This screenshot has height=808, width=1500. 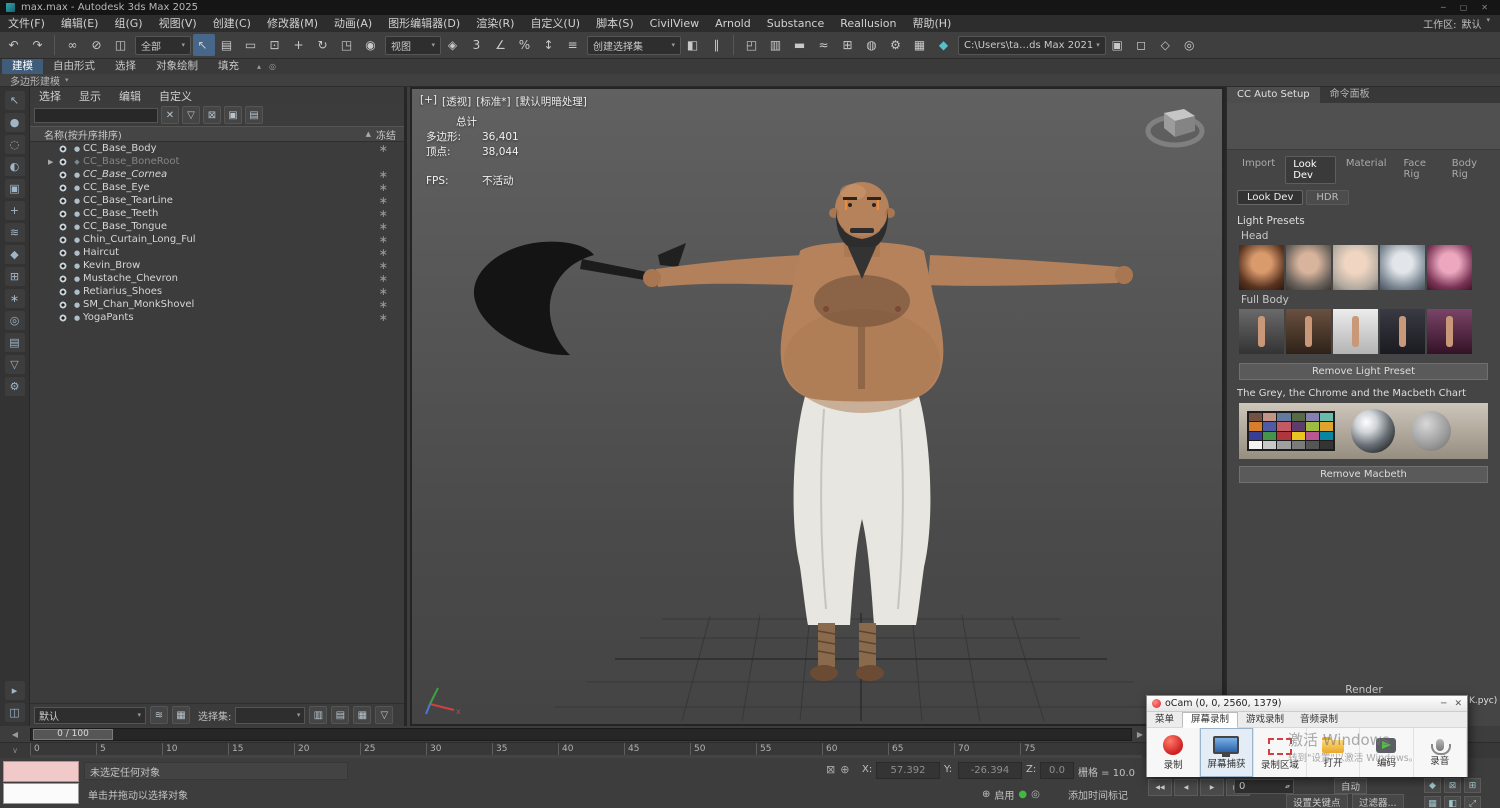 I want to click on ribbon-panel-label: 多边形建模, so click(x=35, y=80).